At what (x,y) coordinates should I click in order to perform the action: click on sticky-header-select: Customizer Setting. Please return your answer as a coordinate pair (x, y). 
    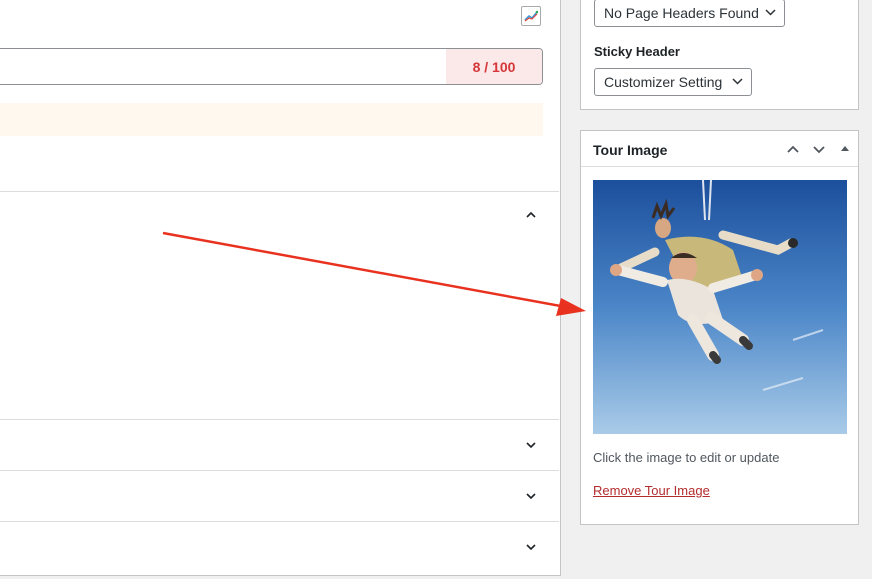
    Looking at the image, I should click on (673, 82).